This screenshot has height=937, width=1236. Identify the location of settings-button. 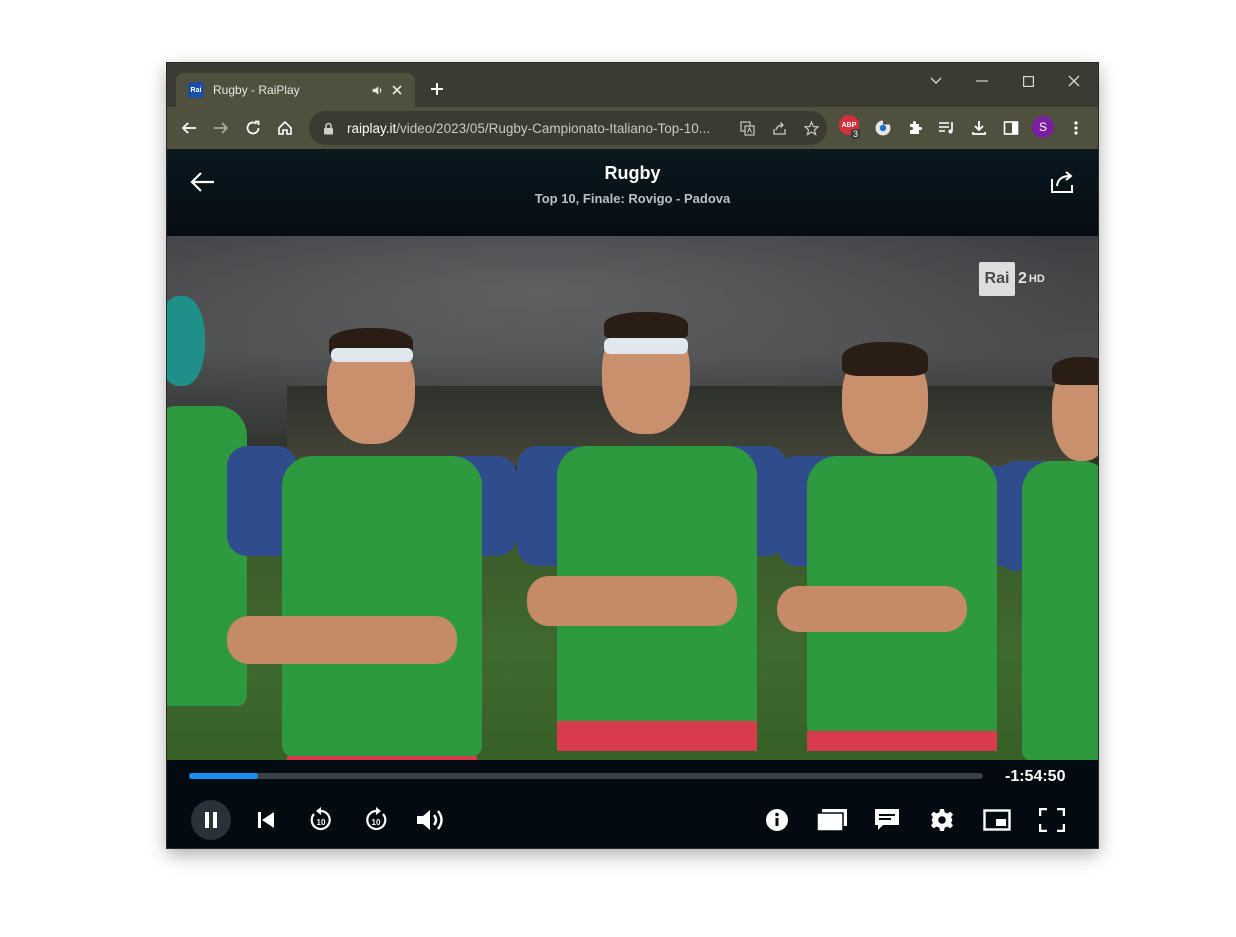
(942, 820).